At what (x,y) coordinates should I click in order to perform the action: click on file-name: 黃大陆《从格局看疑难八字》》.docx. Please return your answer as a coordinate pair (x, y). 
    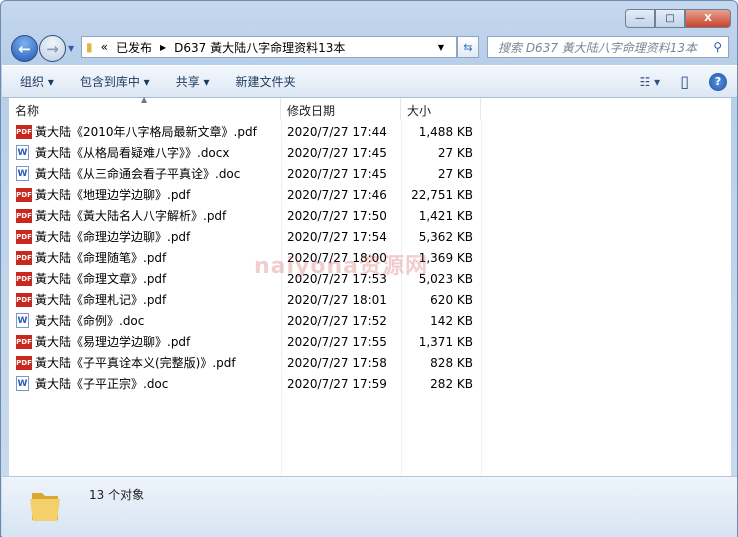
    Looking at the image, I should click on (132, 153).